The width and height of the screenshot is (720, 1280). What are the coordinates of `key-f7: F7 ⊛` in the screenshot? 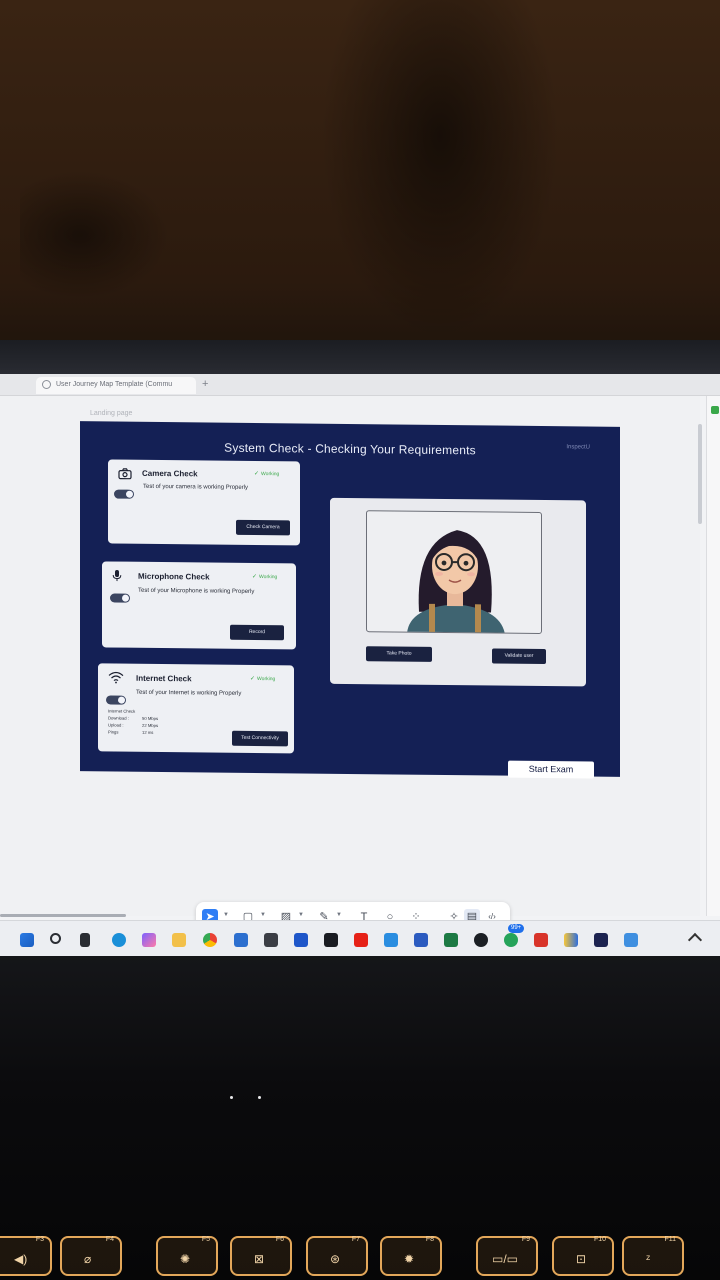 It's located at (337, 1256).